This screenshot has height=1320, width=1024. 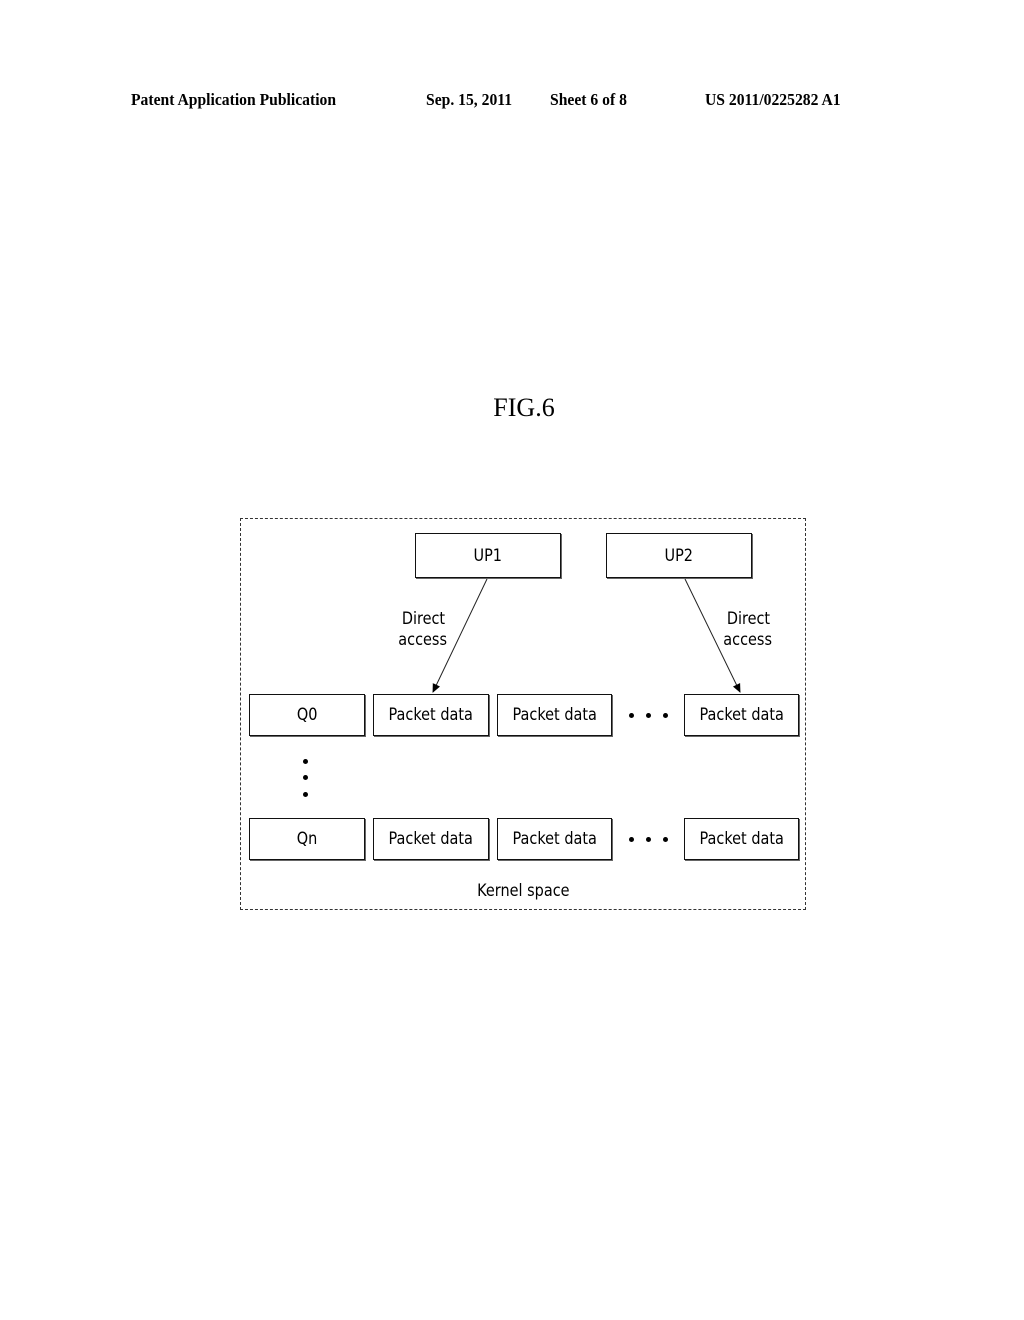 I want to click on process-label: UP2, so click(x=679, y=555).